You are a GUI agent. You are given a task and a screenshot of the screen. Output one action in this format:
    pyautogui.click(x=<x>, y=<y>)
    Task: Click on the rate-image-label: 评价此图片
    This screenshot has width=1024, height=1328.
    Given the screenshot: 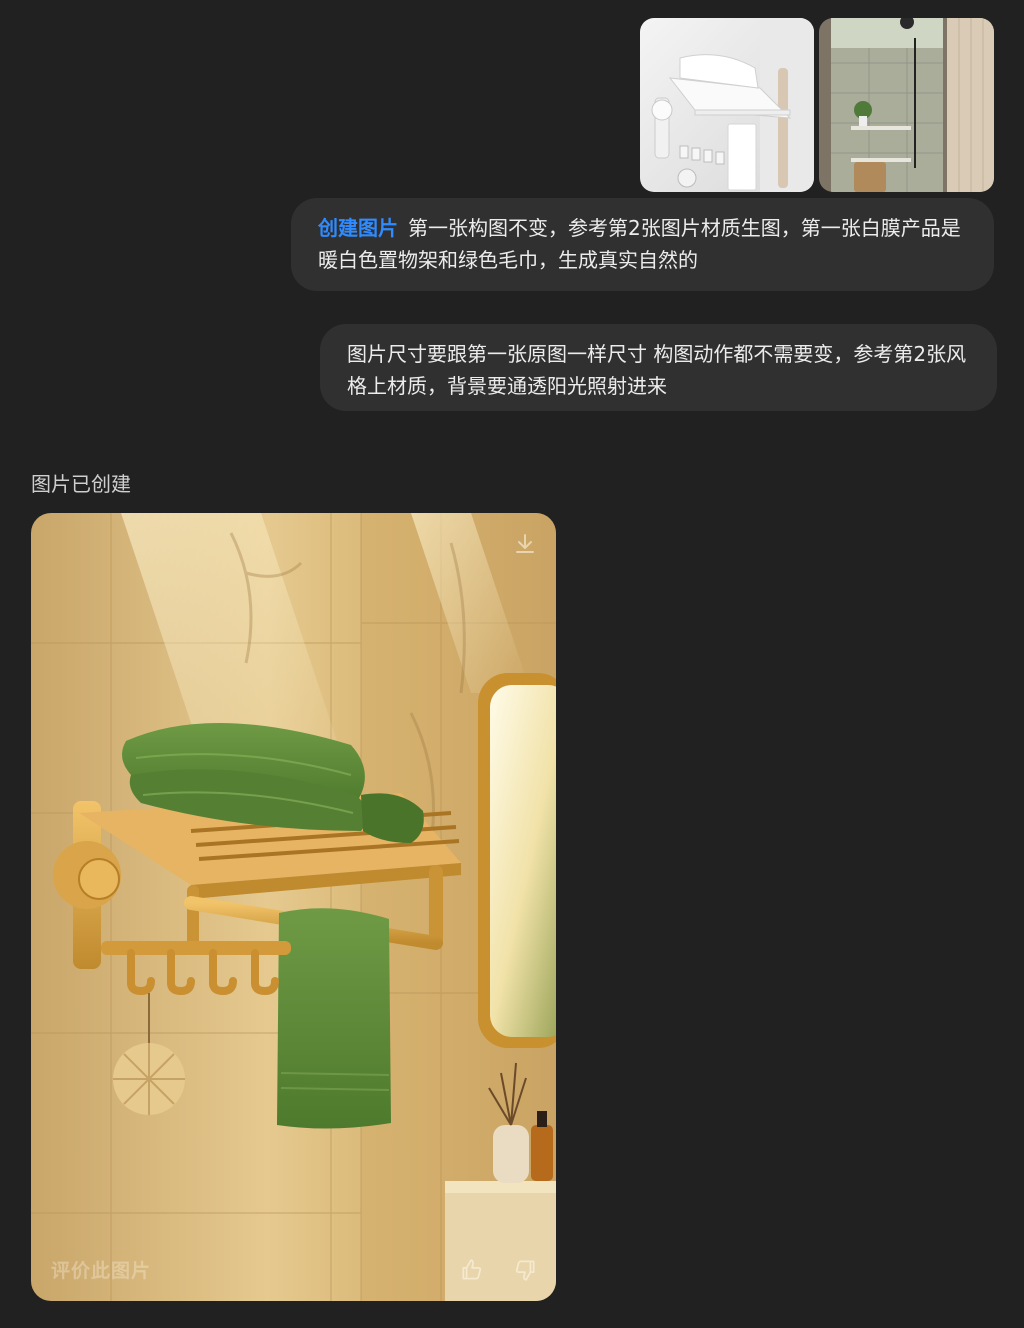 What is the action you would take?
    pyautogui.click(x=101, y=1271)
    